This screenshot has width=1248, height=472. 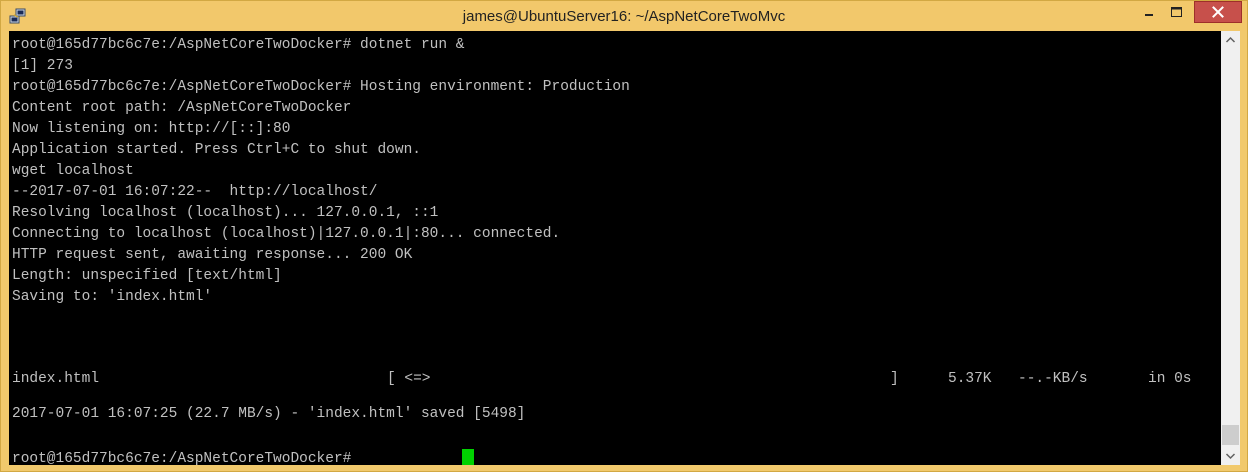 What do you see at coordinates (73, 171) in the screenshot?
I see `terminal-line: wget localhost` at bounding box center [73, 171].